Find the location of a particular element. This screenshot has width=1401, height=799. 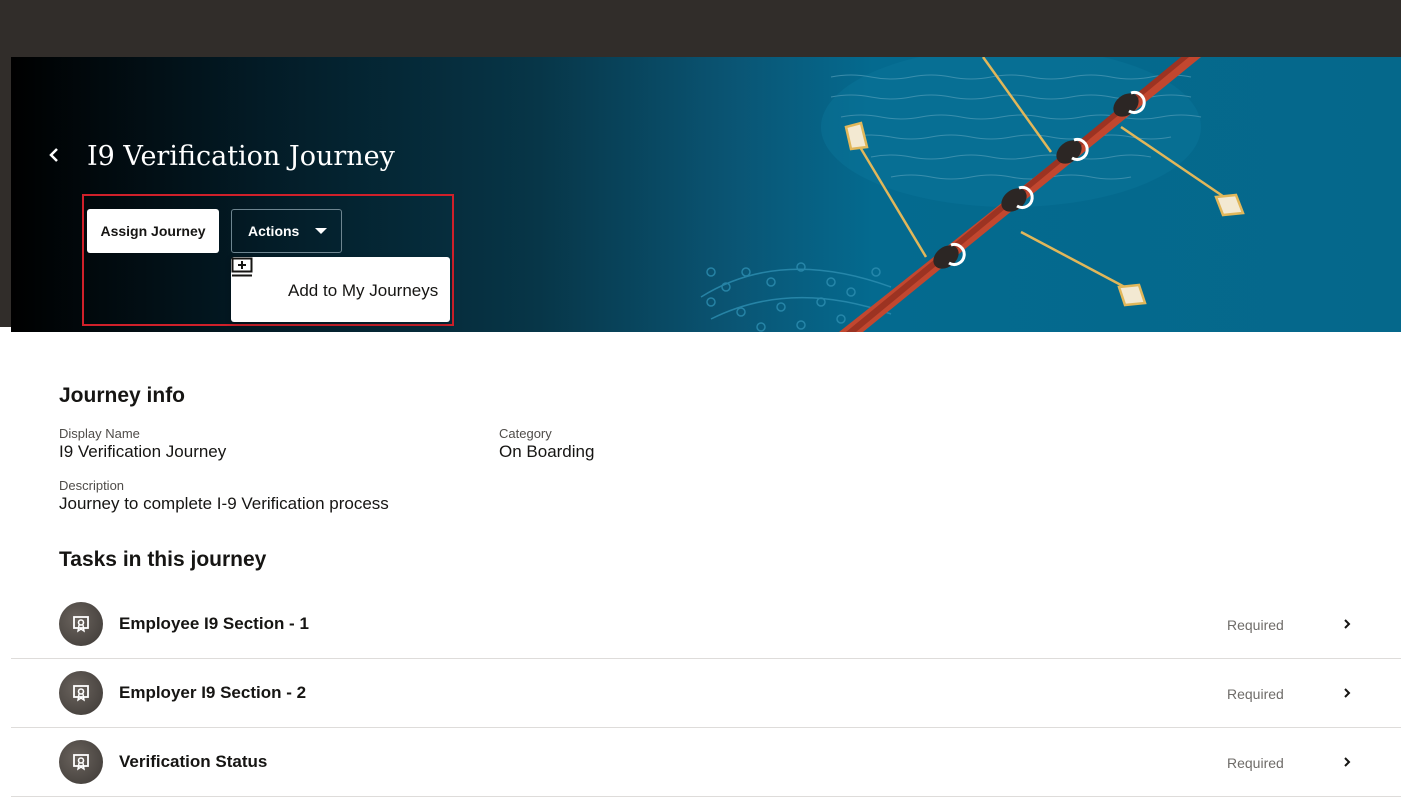

journey-info-heading: Journey info is located at coordinates (122, 395).